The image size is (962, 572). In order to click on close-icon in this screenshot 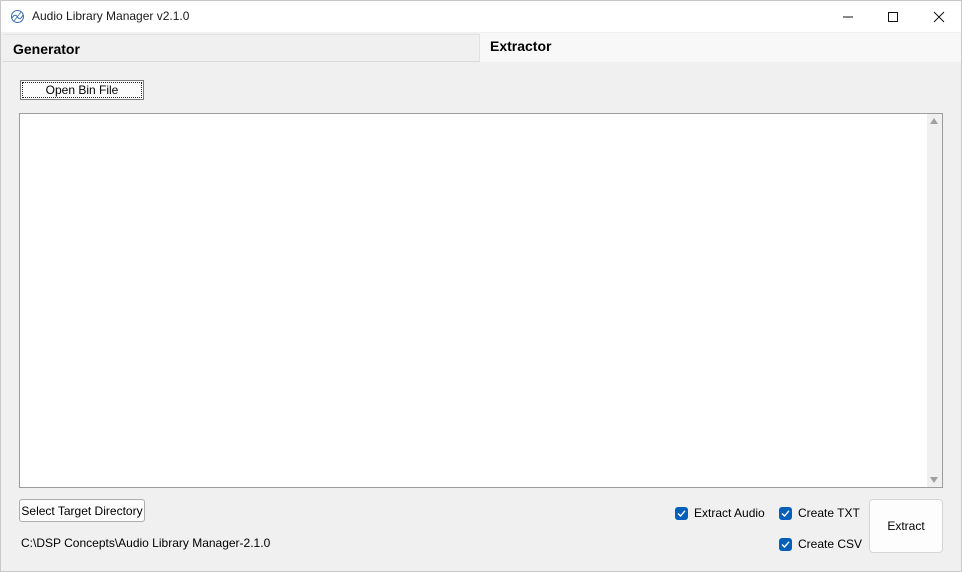, I will do `click(939, 16)`.